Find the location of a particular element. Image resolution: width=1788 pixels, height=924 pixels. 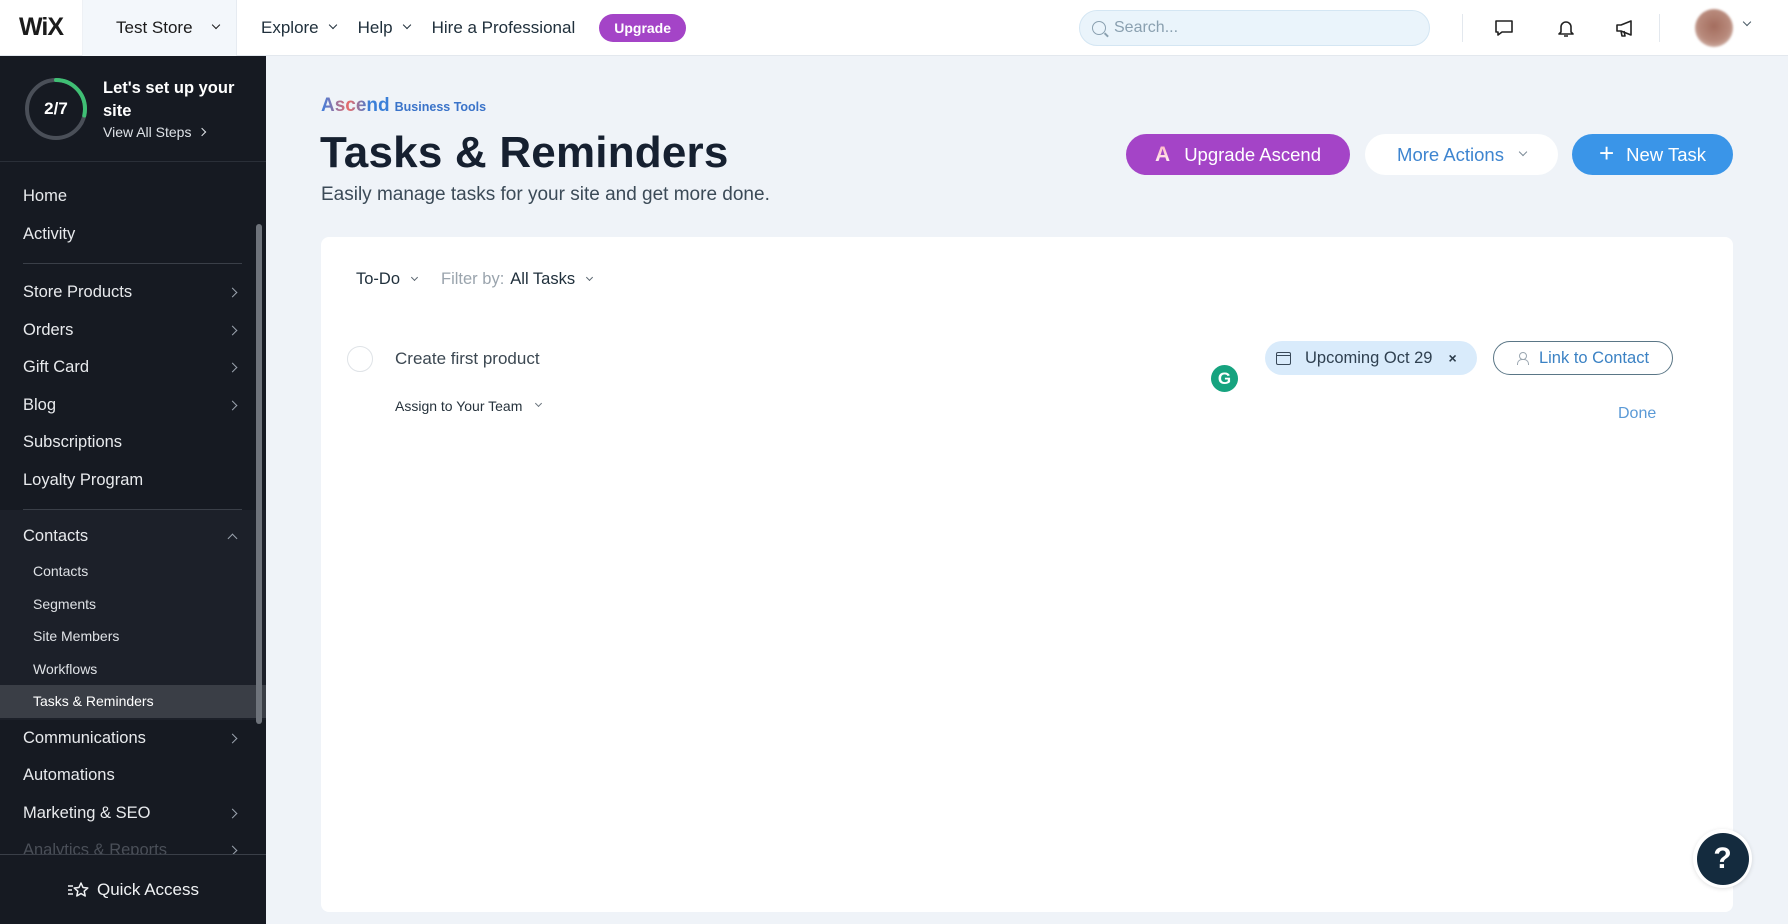

sidebar-item-store-products: Store Products is located at coordinates (133, 293).